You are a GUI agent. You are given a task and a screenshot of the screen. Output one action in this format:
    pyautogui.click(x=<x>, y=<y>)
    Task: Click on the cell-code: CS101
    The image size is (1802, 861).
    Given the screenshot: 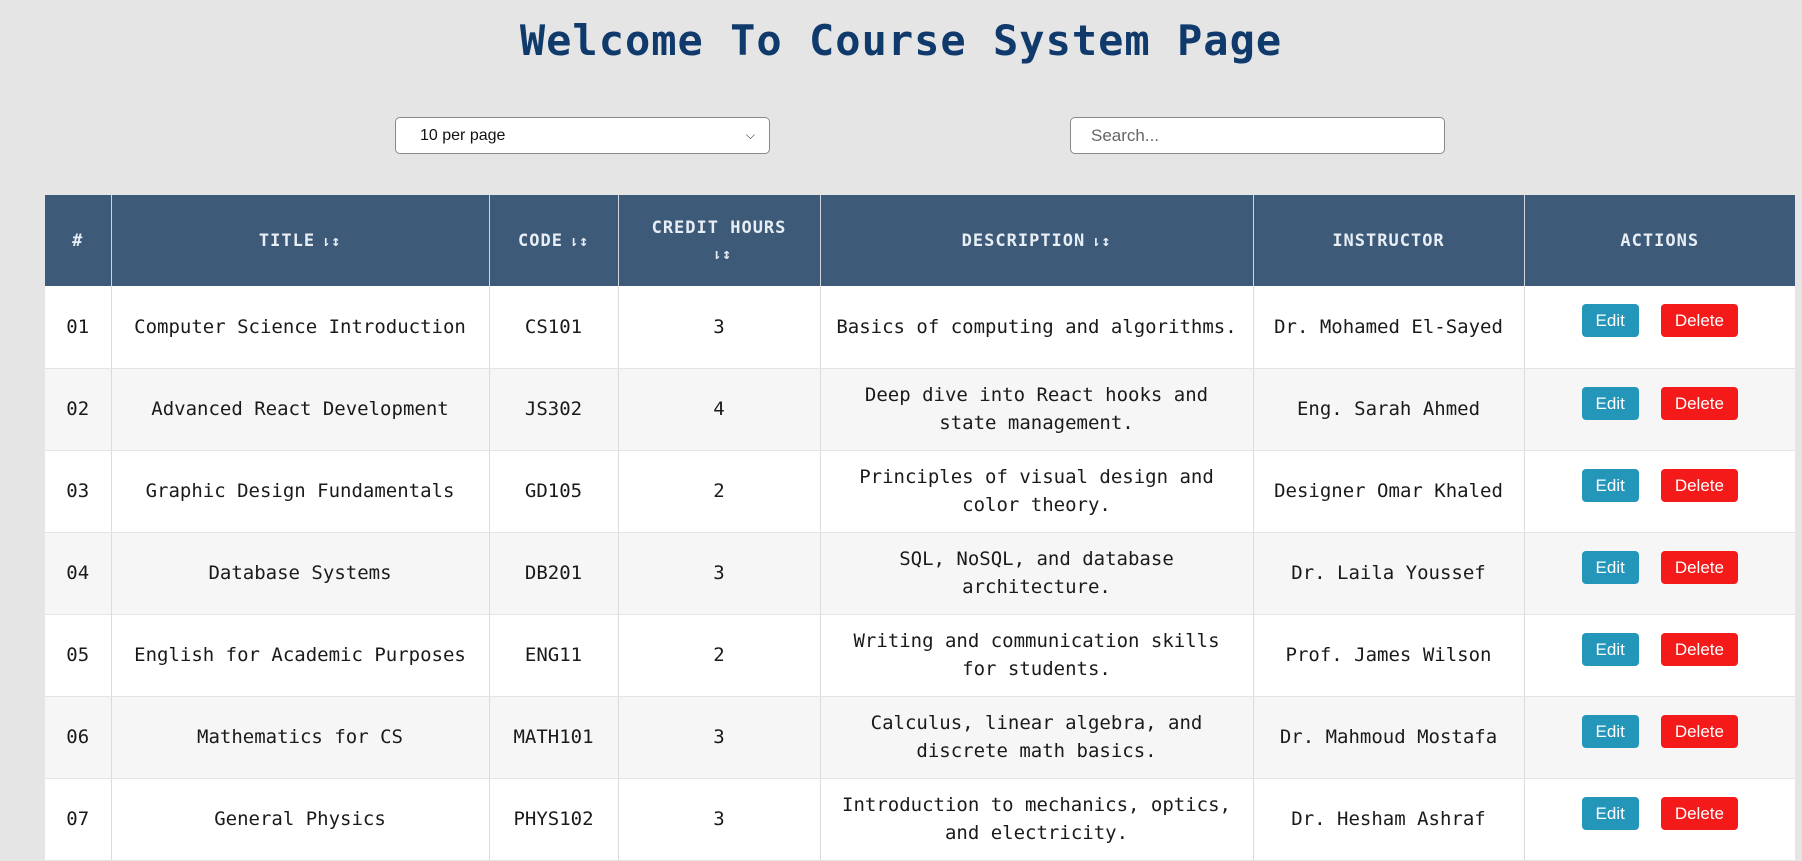 What is the action you would take?
    pyautogui.click(x=554, y=327)
    